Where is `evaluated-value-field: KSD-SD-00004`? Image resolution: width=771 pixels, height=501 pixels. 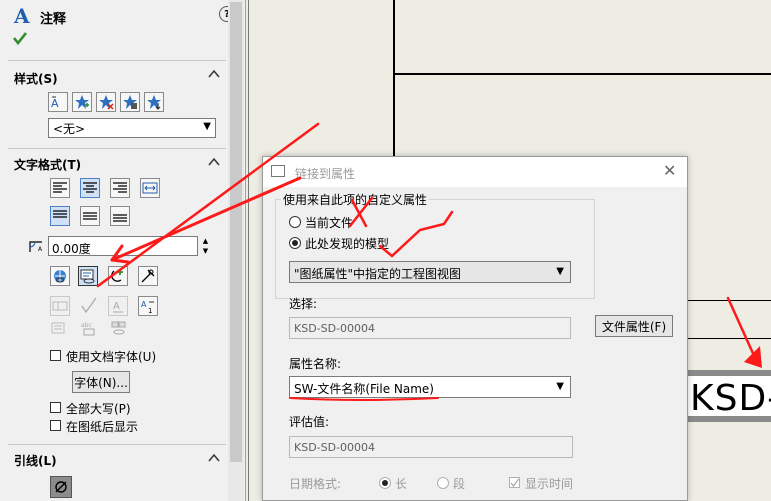
evaluated-value-field: KSD-SD-00004 is located at coordinates (431, 447).